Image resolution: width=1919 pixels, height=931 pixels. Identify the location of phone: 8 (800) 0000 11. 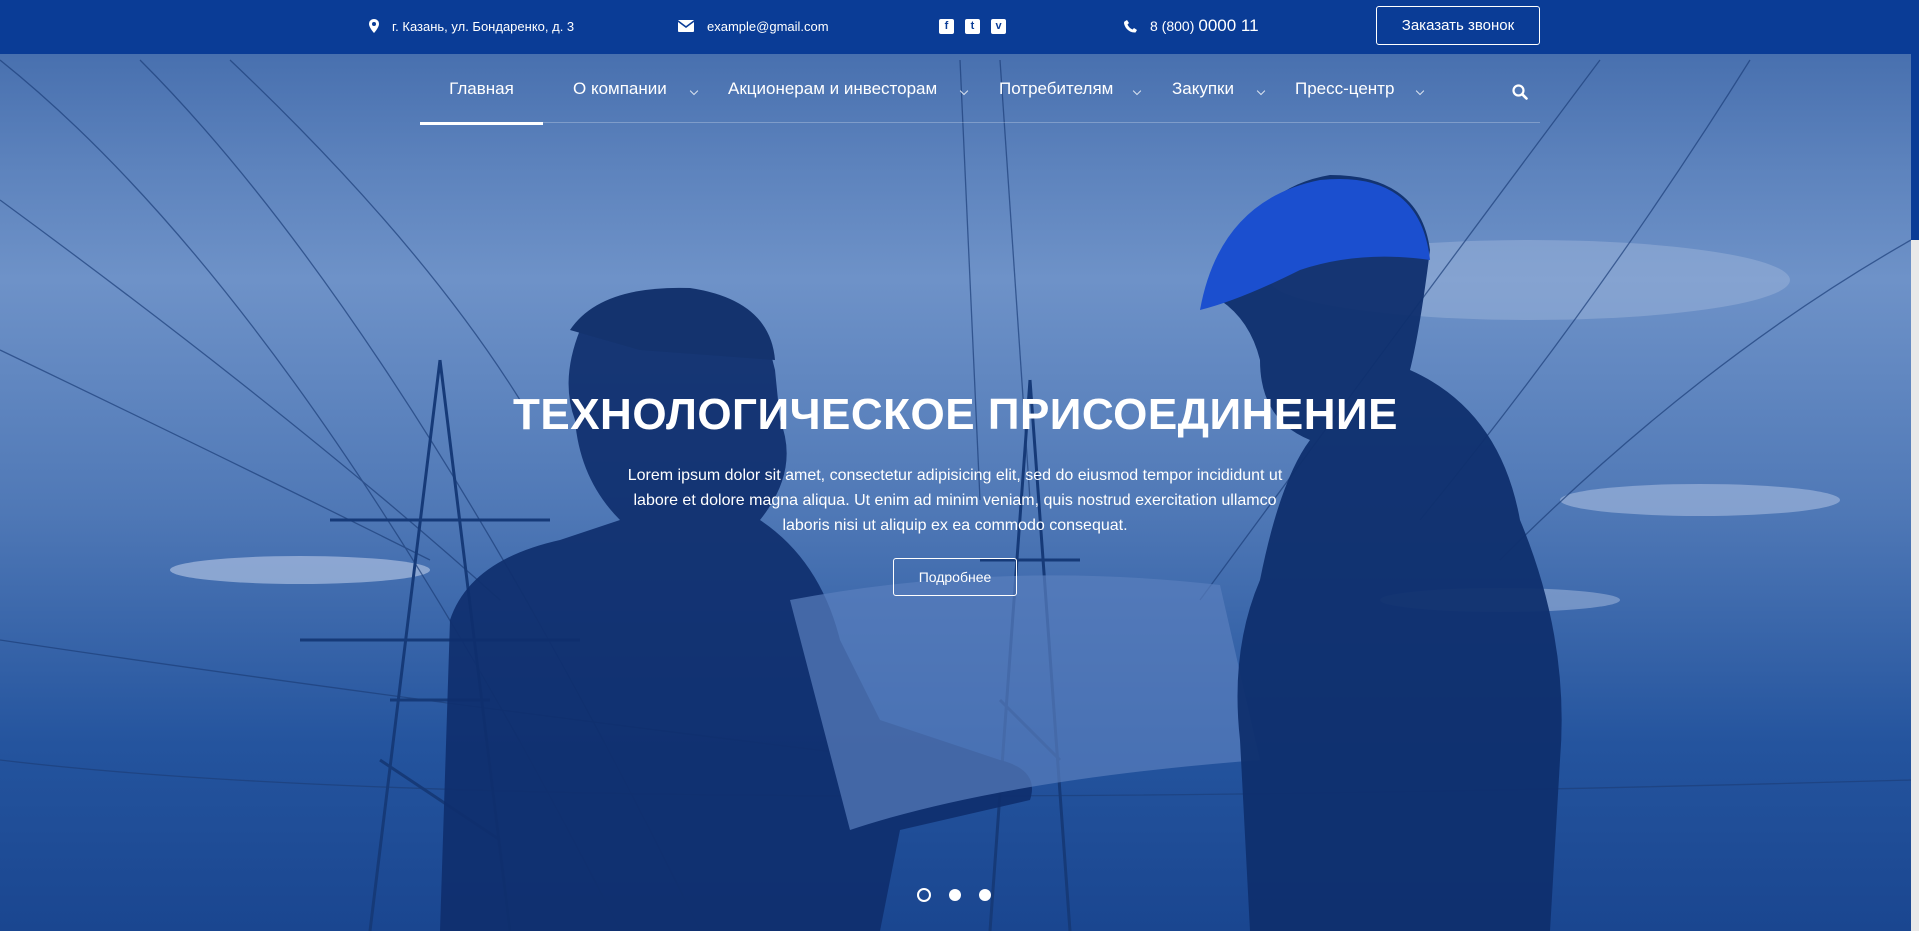
(1191, 26).